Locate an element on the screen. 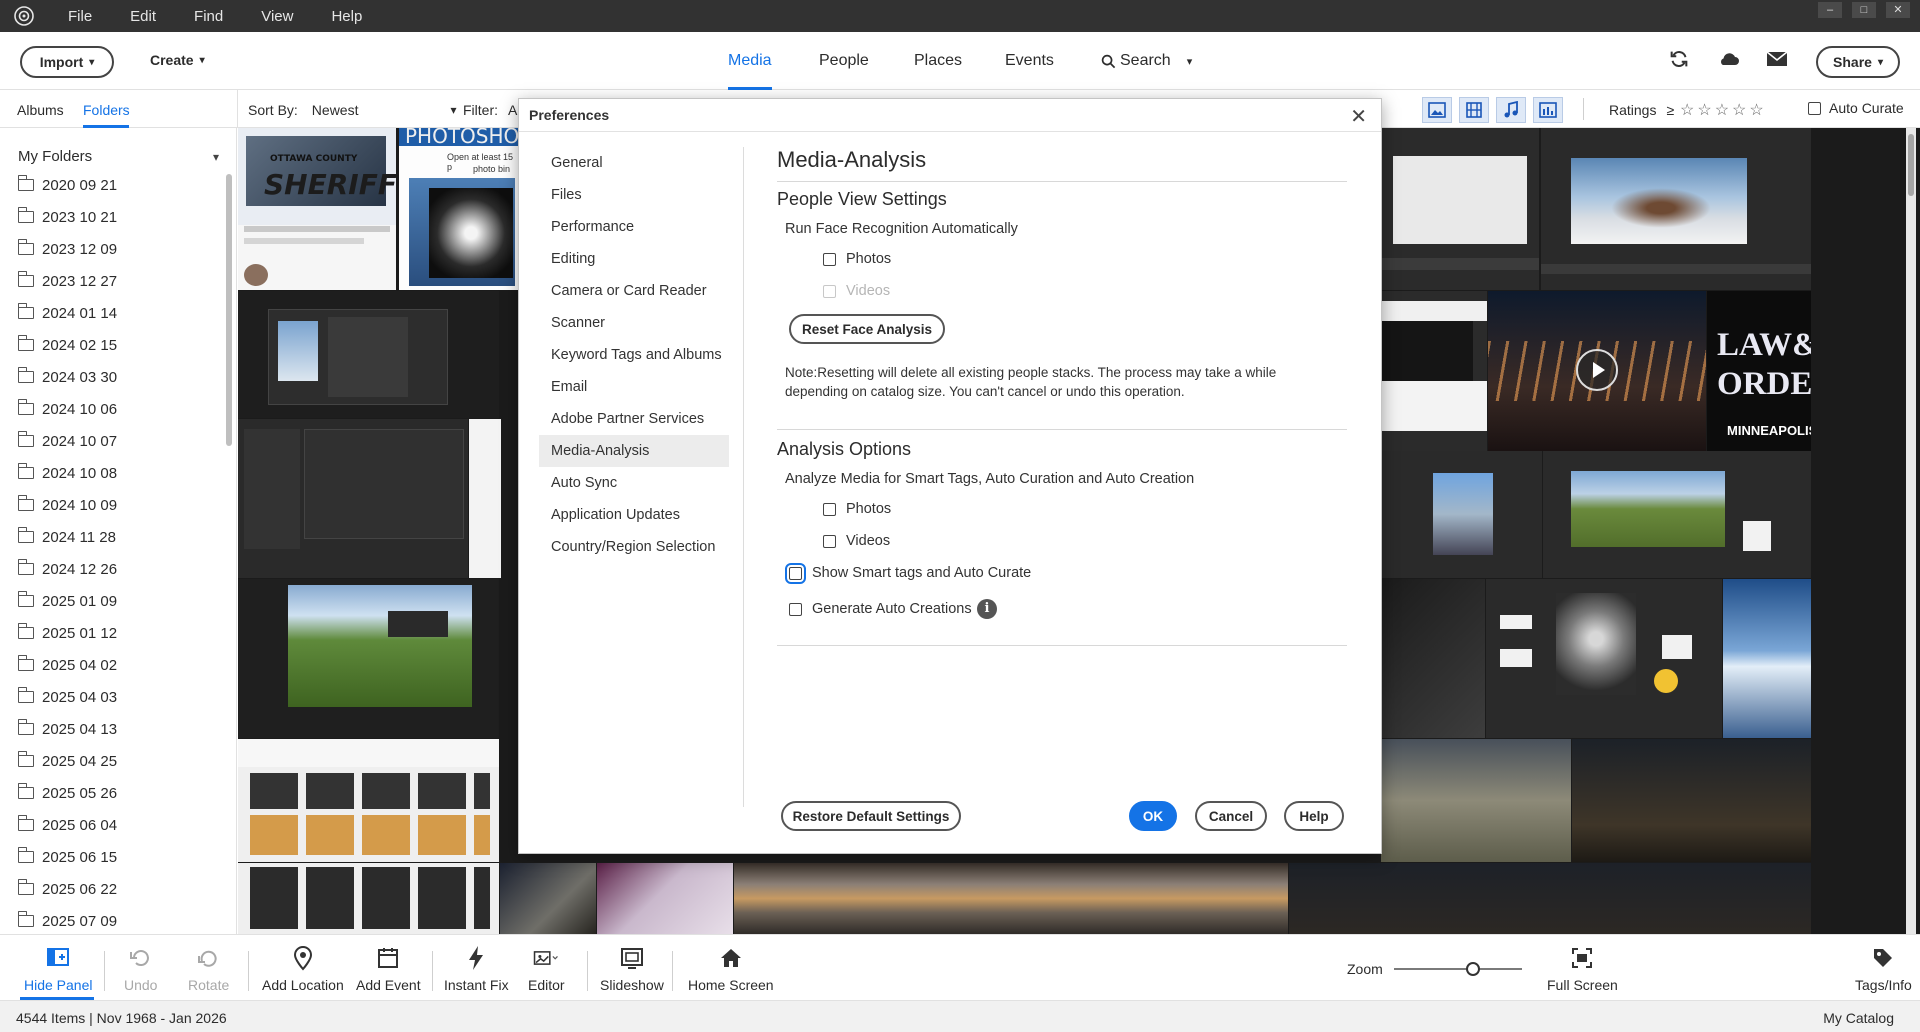 This screenshot has width=1920, height=1032. pref-nav-item: Scanner is located at coordinates (634, 323).